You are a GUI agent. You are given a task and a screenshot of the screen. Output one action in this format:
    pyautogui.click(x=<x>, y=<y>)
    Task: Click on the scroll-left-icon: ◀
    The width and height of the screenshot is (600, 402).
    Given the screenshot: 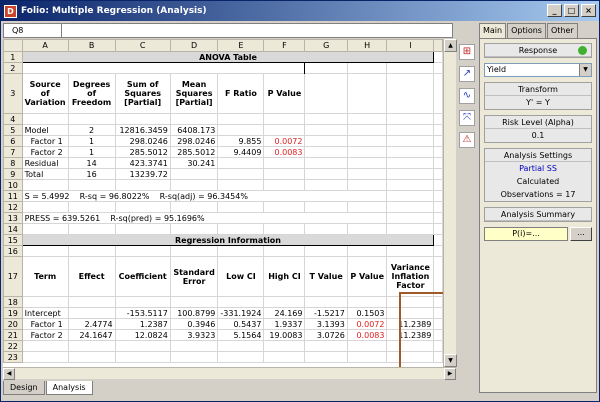 What is the action you would take?
    pyautogui.click(x=9, y=374)
    